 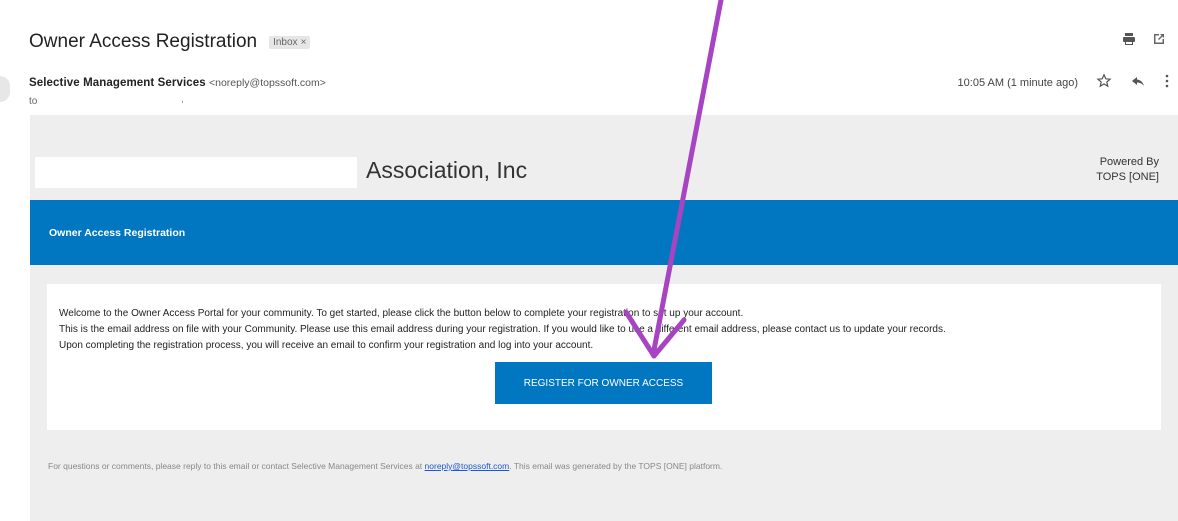 I want to click on banner-title: Owner Access Registration, so click(x=117, y=233).